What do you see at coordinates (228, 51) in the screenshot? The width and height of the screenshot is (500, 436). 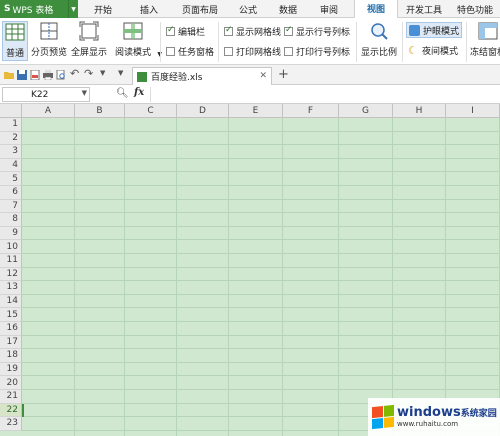 I see `checkbox-unchecked-icon` at bounding box center [228, 51].